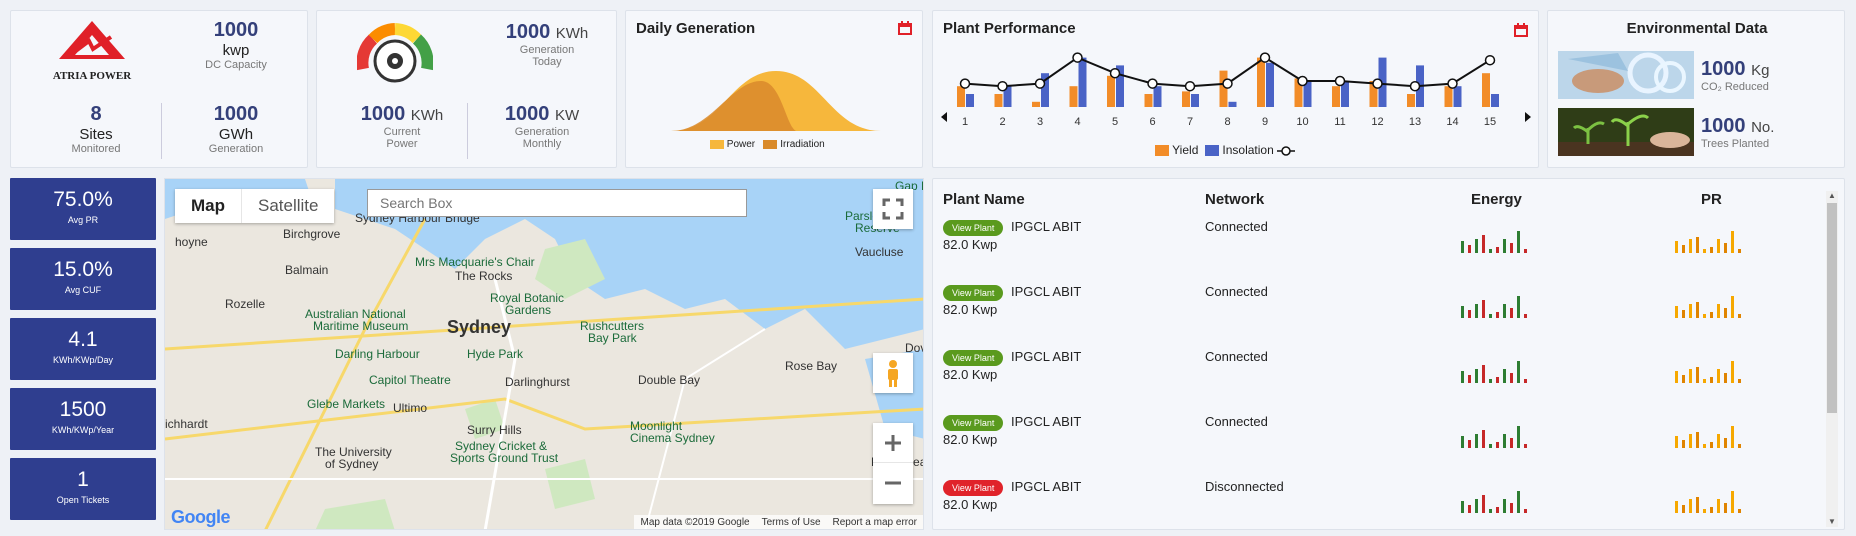 Image resolution: width=1856 pixels, height=536 pixels. I want to click on zoom-out-button, so click(893, 483).